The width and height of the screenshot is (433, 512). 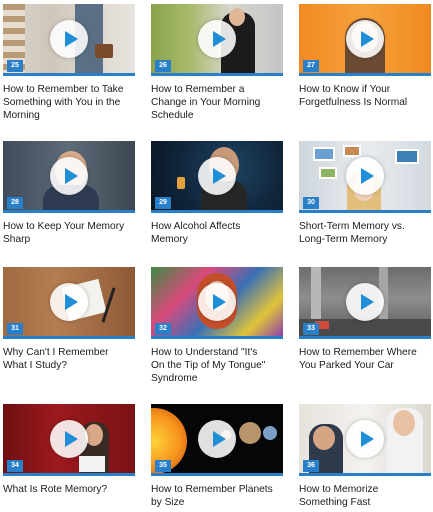 I want to click on video-title: How to Keep Your Memory Sharp, so click(x=70, y=233).